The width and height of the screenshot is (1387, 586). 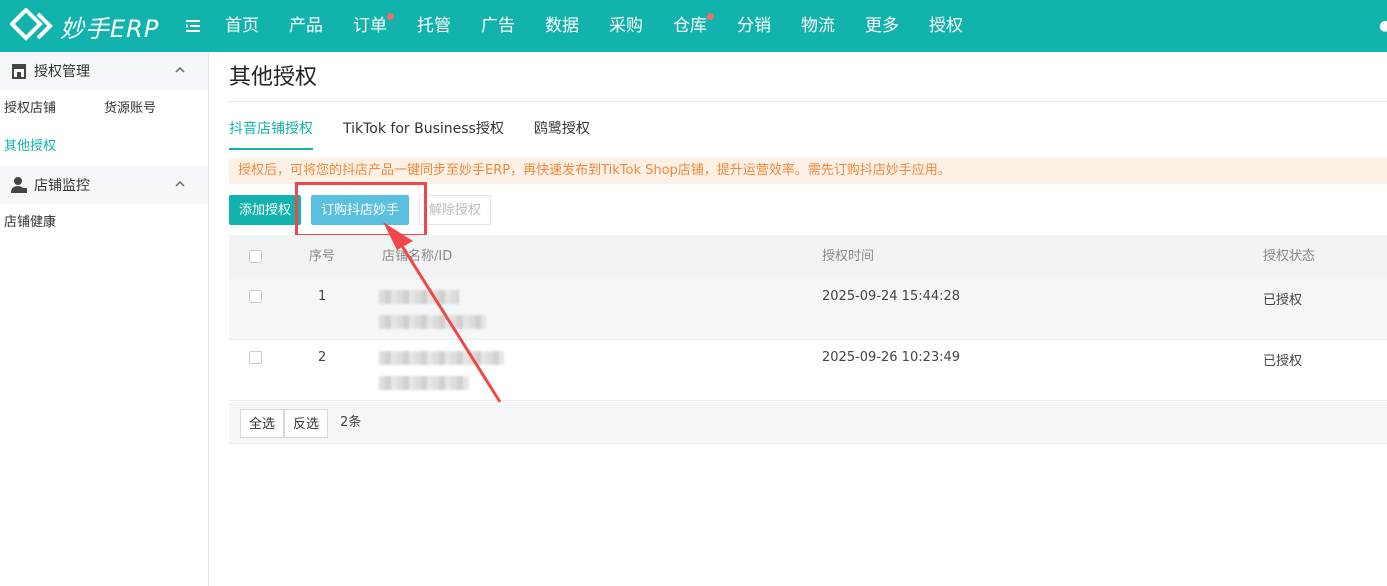 I want to click on nav-item-1: 产品, so click(x=306, y=26).